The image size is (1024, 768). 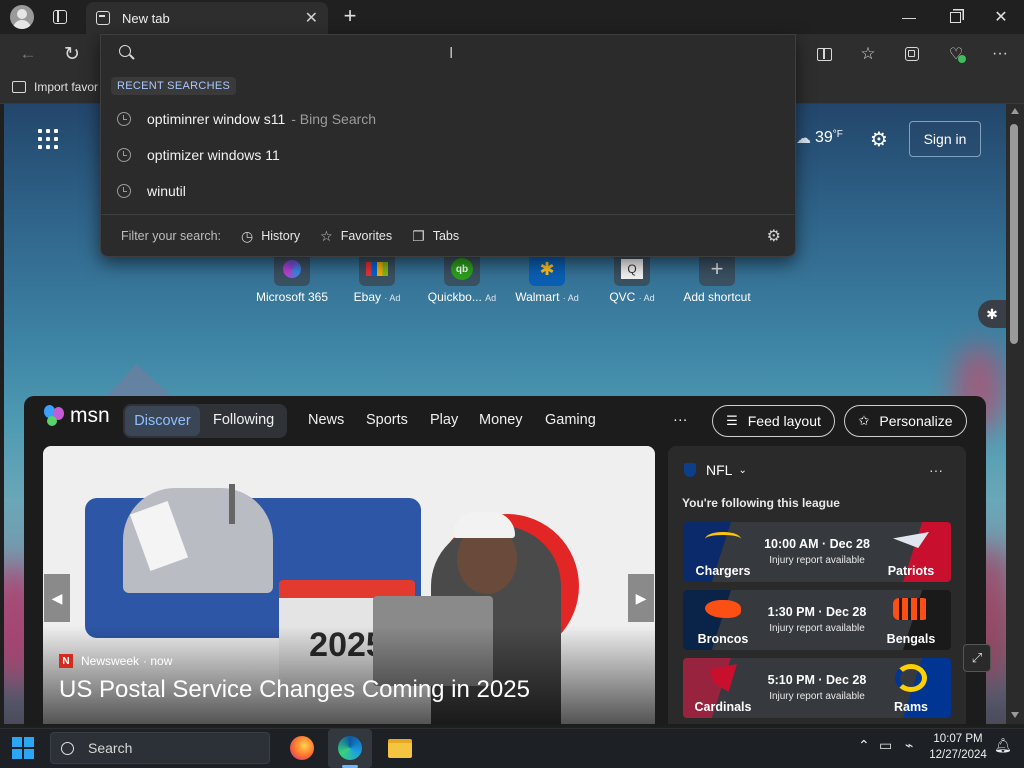 I want to click on news-age: · now, so click(x=158, y=661).